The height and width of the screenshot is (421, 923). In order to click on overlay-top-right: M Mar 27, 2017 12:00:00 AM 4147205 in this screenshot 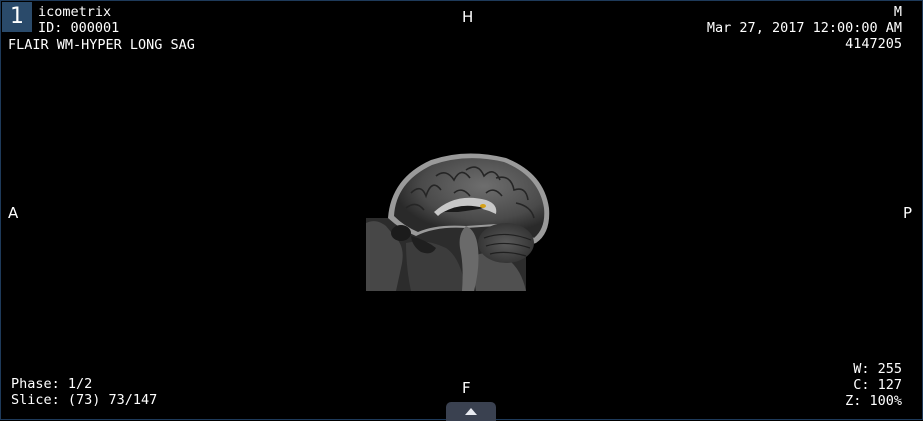, I will do `click(804, 28)`.